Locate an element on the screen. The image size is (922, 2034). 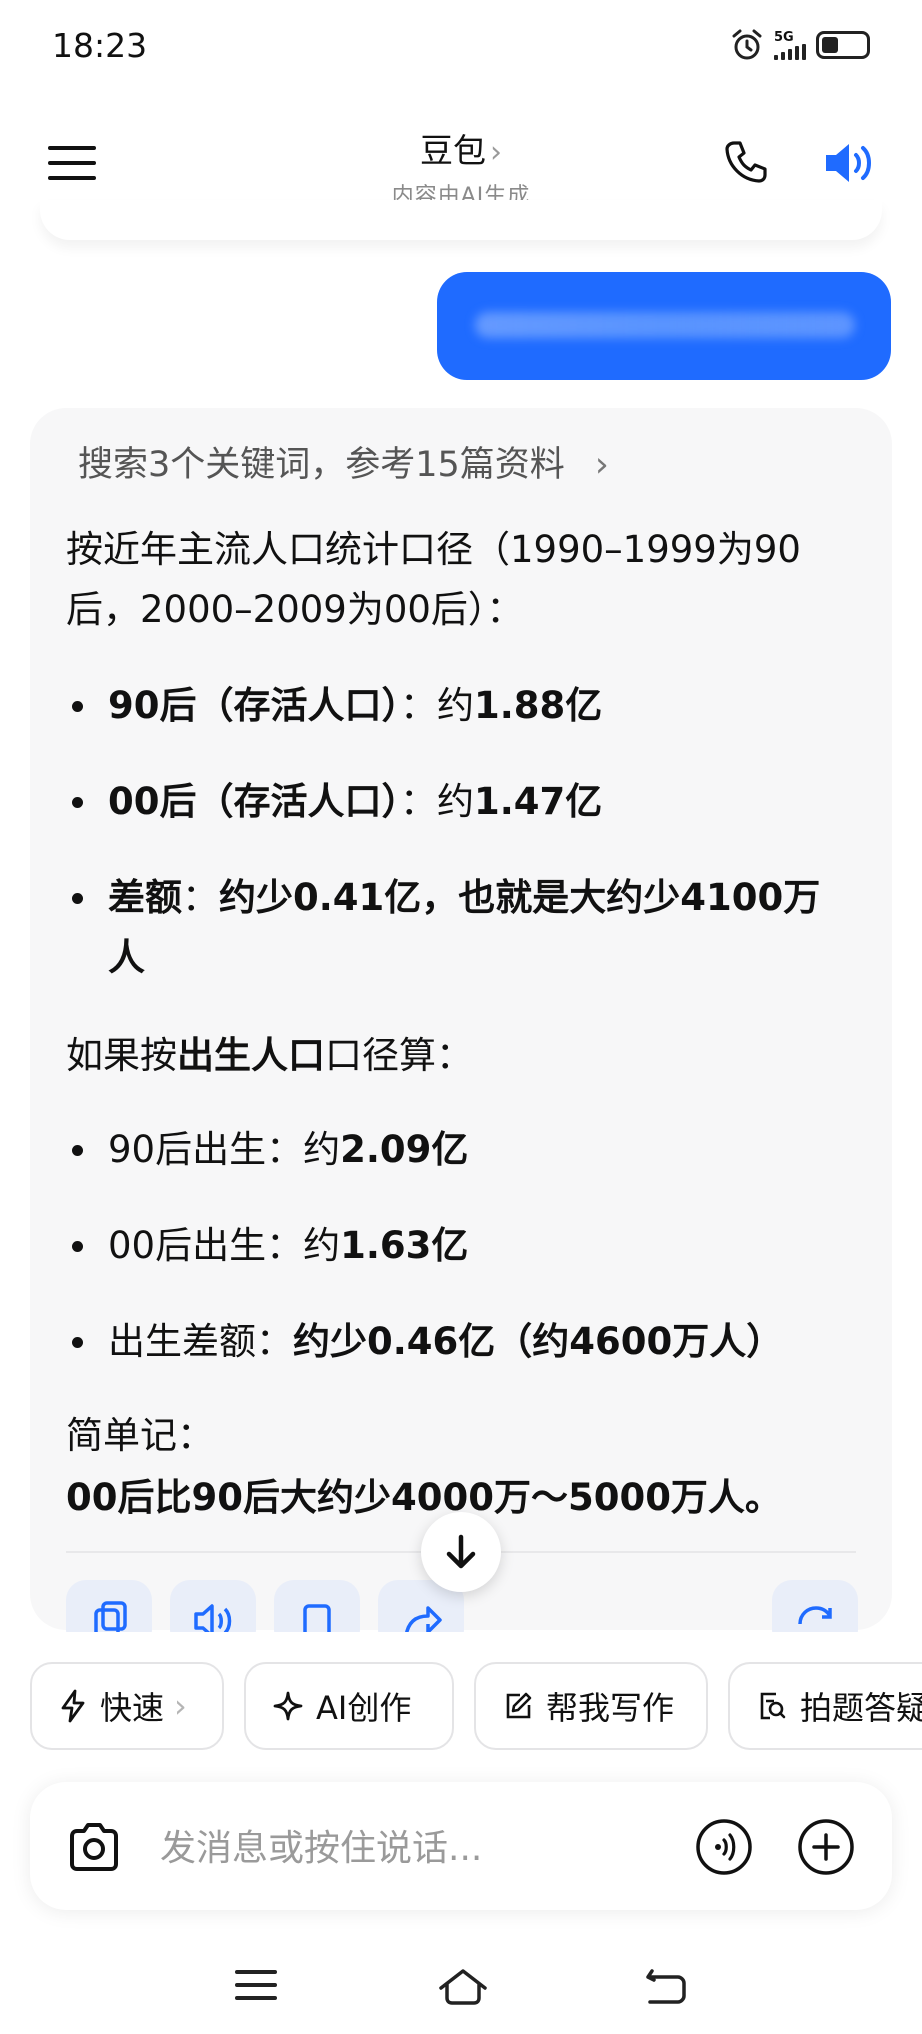
chip-photo-question: 拍题答疑 is located at coordinates (825, 1706).